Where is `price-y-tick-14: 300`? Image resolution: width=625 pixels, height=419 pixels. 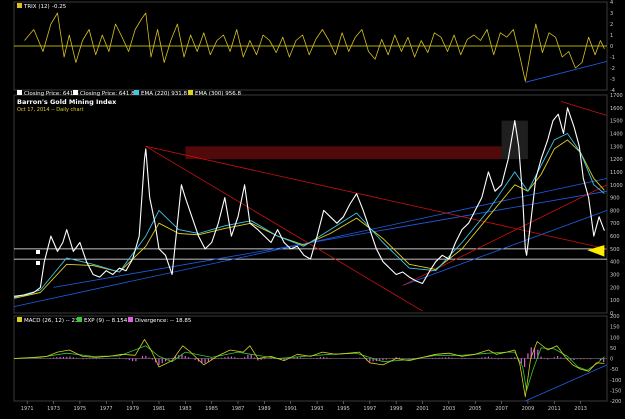 price-y-tick-14: 300 is located at coordinates (615, 276).